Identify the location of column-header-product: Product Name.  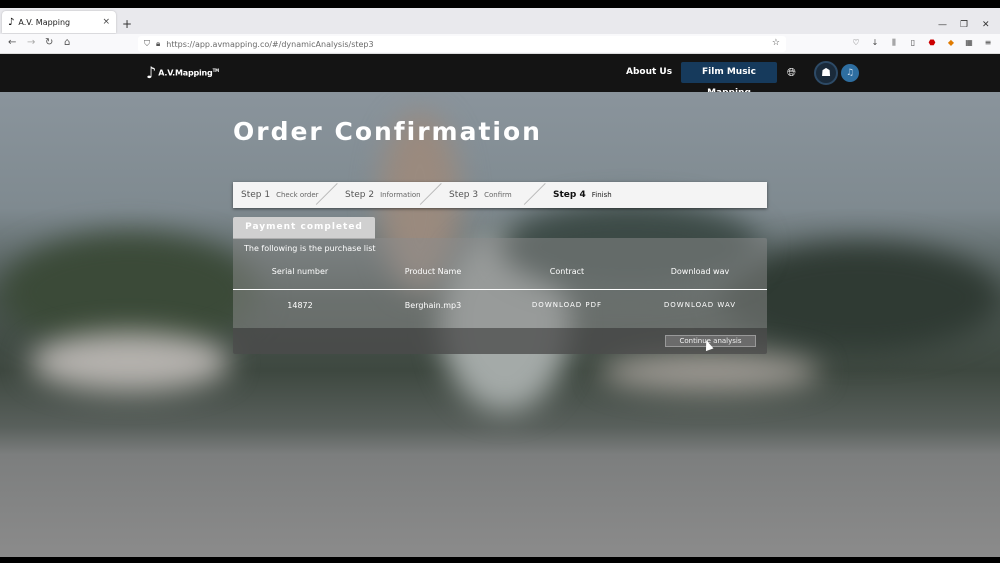
(433, 271).